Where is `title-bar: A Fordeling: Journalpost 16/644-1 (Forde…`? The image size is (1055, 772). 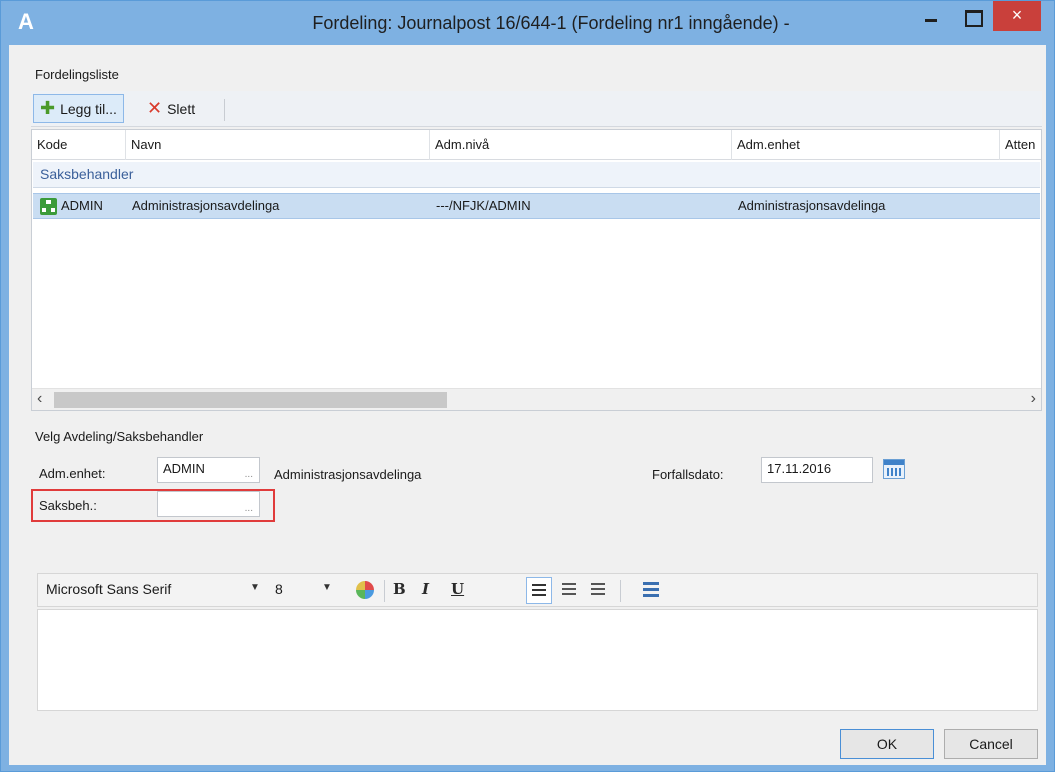 title-bar: A Fordeling: Journalpost 16/644-1 (Forde… is located at coordinates (527, 23).